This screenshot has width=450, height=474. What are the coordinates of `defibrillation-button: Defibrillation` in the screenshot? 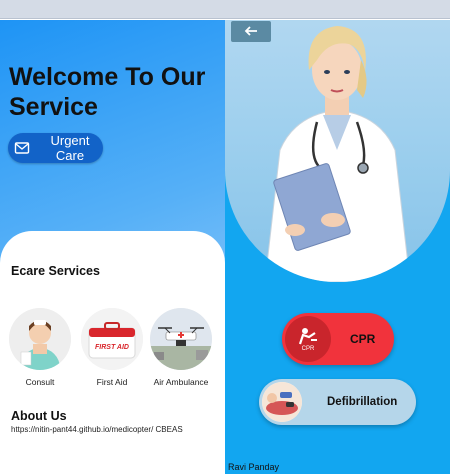 It's located at (337, 402).